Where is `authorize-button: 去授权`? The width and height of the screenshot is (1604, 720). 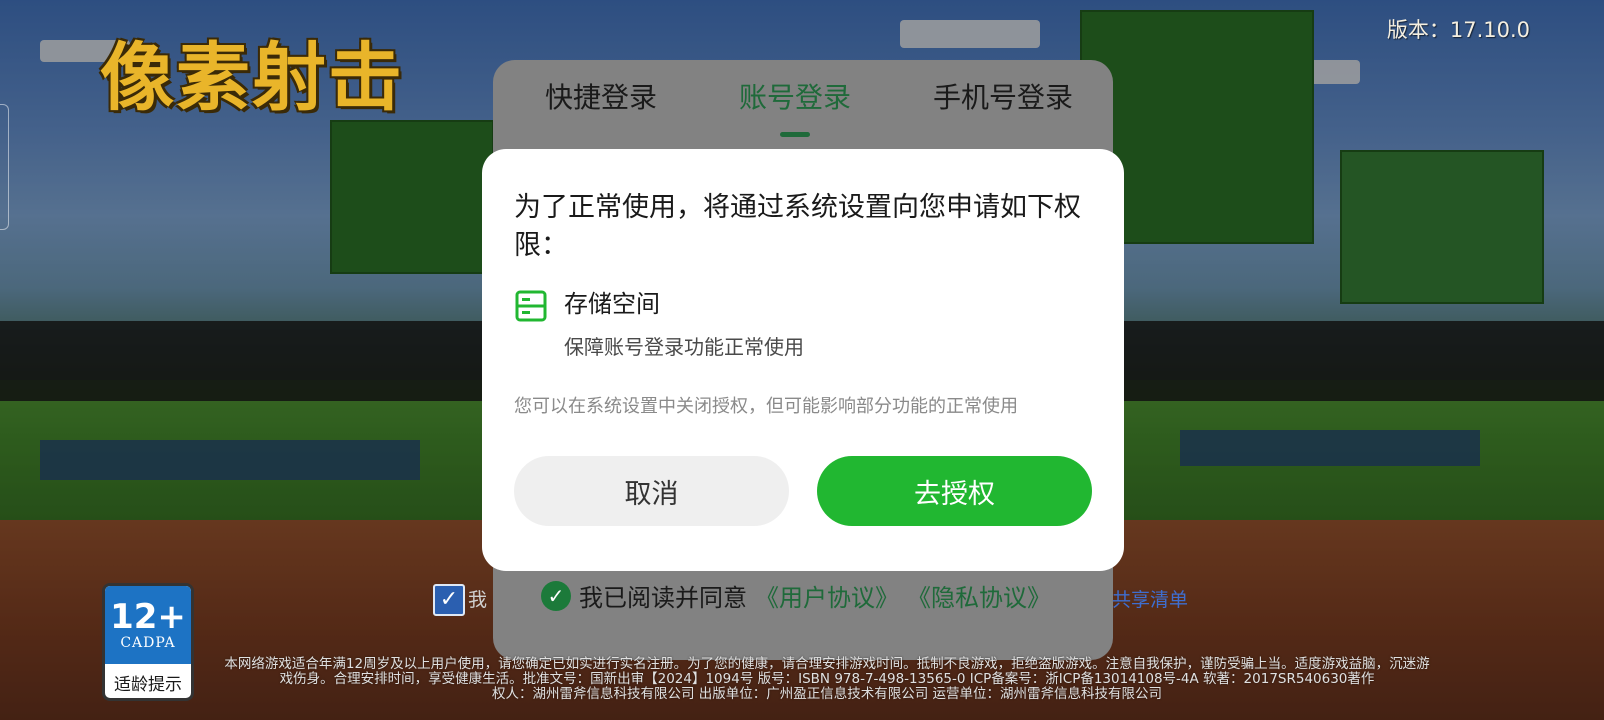 authorize-button: 去授权 is located at coordinates (954, 491).